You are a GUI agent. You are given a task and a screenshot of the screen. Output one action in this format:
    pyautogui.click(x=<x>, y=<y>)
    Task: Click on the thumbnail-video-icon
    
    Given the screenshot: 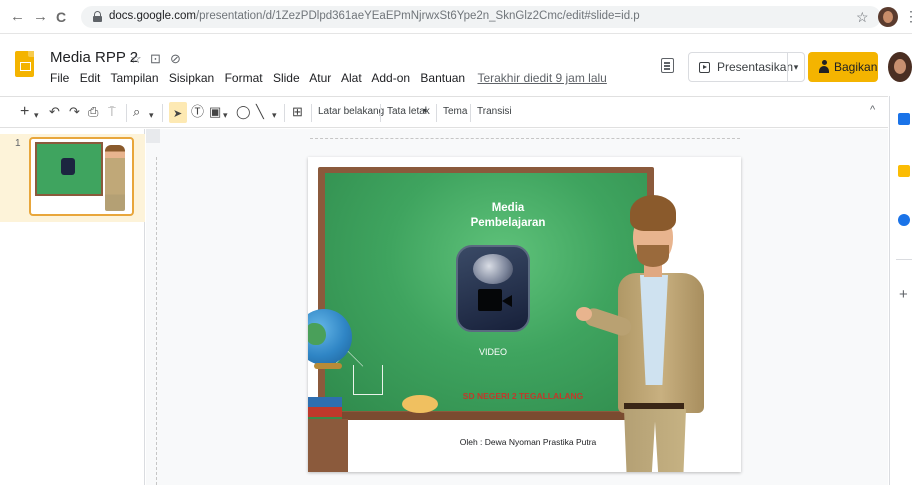 What is the action you would take?
    pyautogui.click(x=68, y=166)
    